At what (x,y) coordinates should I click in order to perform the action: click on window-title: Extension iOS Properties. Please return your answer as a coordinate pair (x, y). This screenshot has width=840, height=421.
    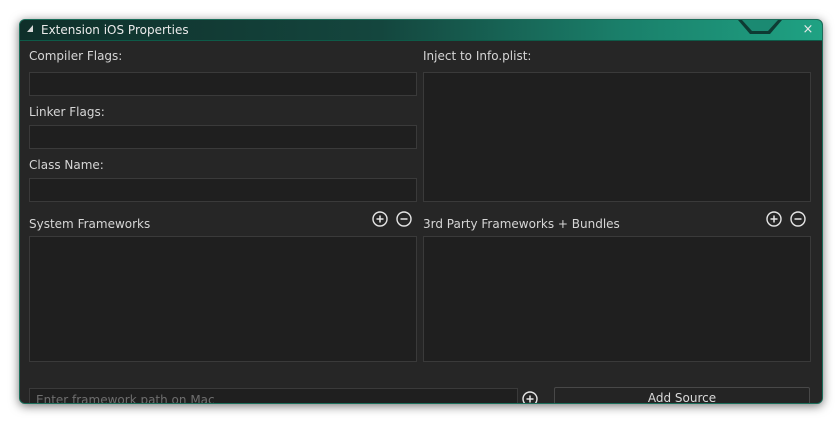
    Looking at the image, I should click on (115, 30).